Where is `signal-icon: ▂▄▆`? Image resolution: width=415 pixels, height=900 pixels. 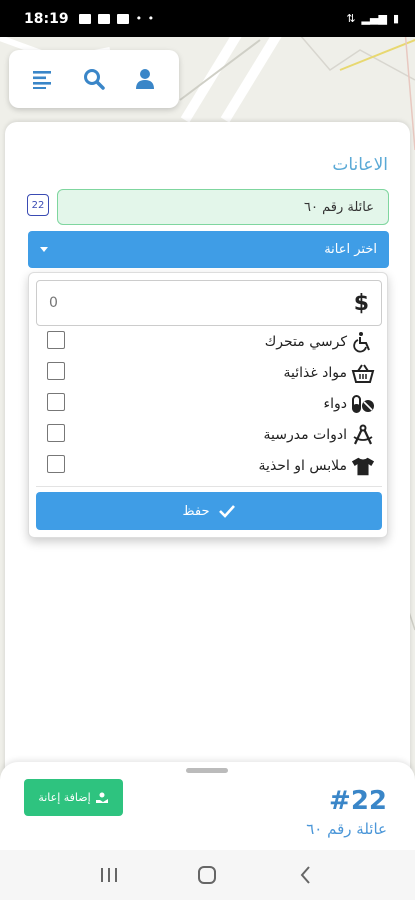 signal-icon: ▂▄▆ is located at coordinates (374, 18).